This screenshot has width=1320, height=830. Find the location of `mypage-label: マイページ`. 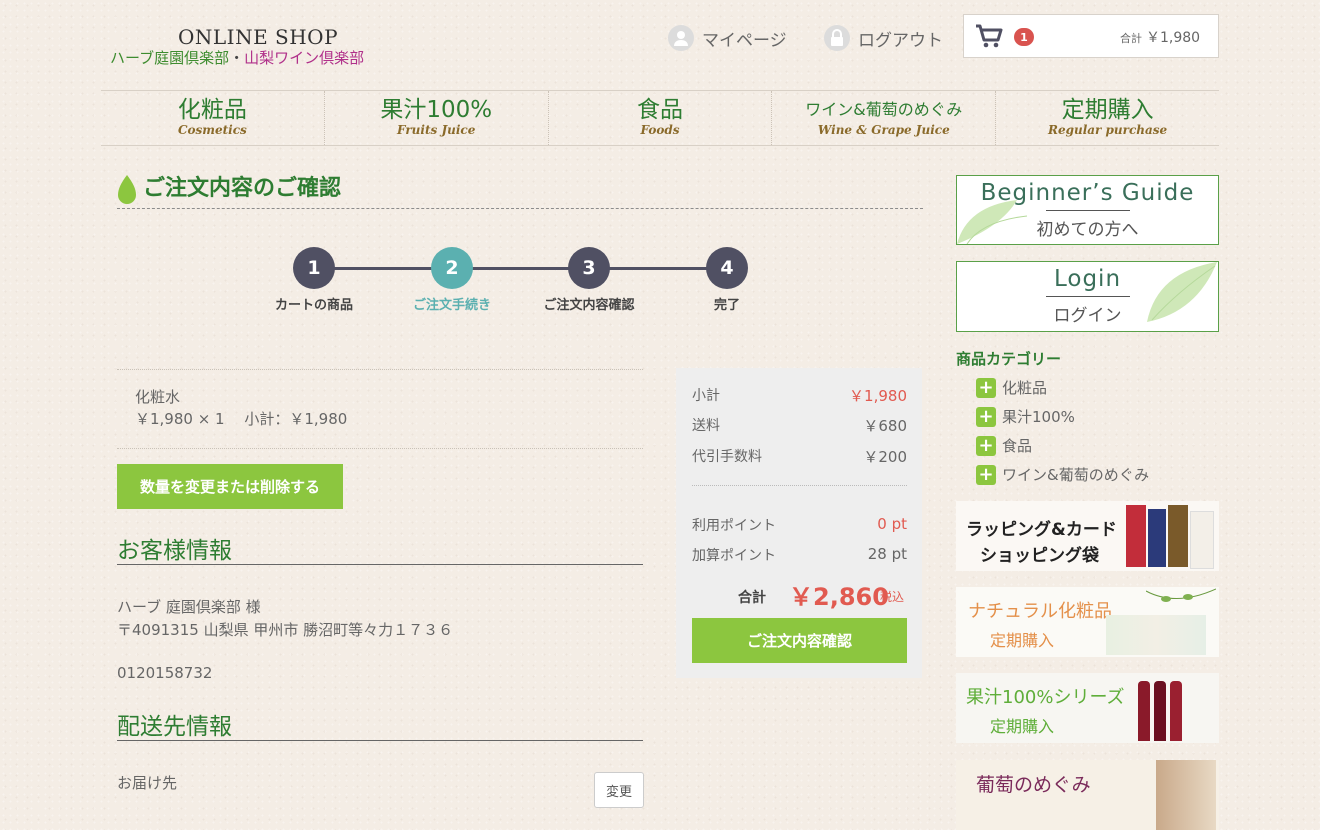

mypage-label: マイページ is located at coordinates (744, 40).